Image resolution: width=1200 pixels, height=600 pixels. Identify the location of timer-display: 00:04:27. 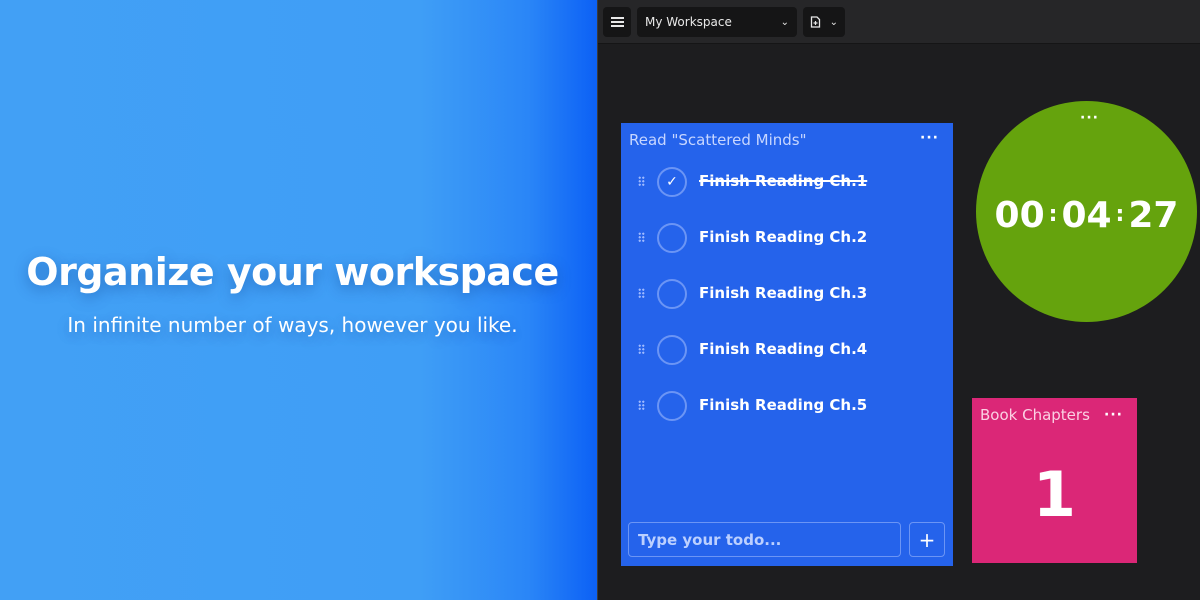
(1086, 215).